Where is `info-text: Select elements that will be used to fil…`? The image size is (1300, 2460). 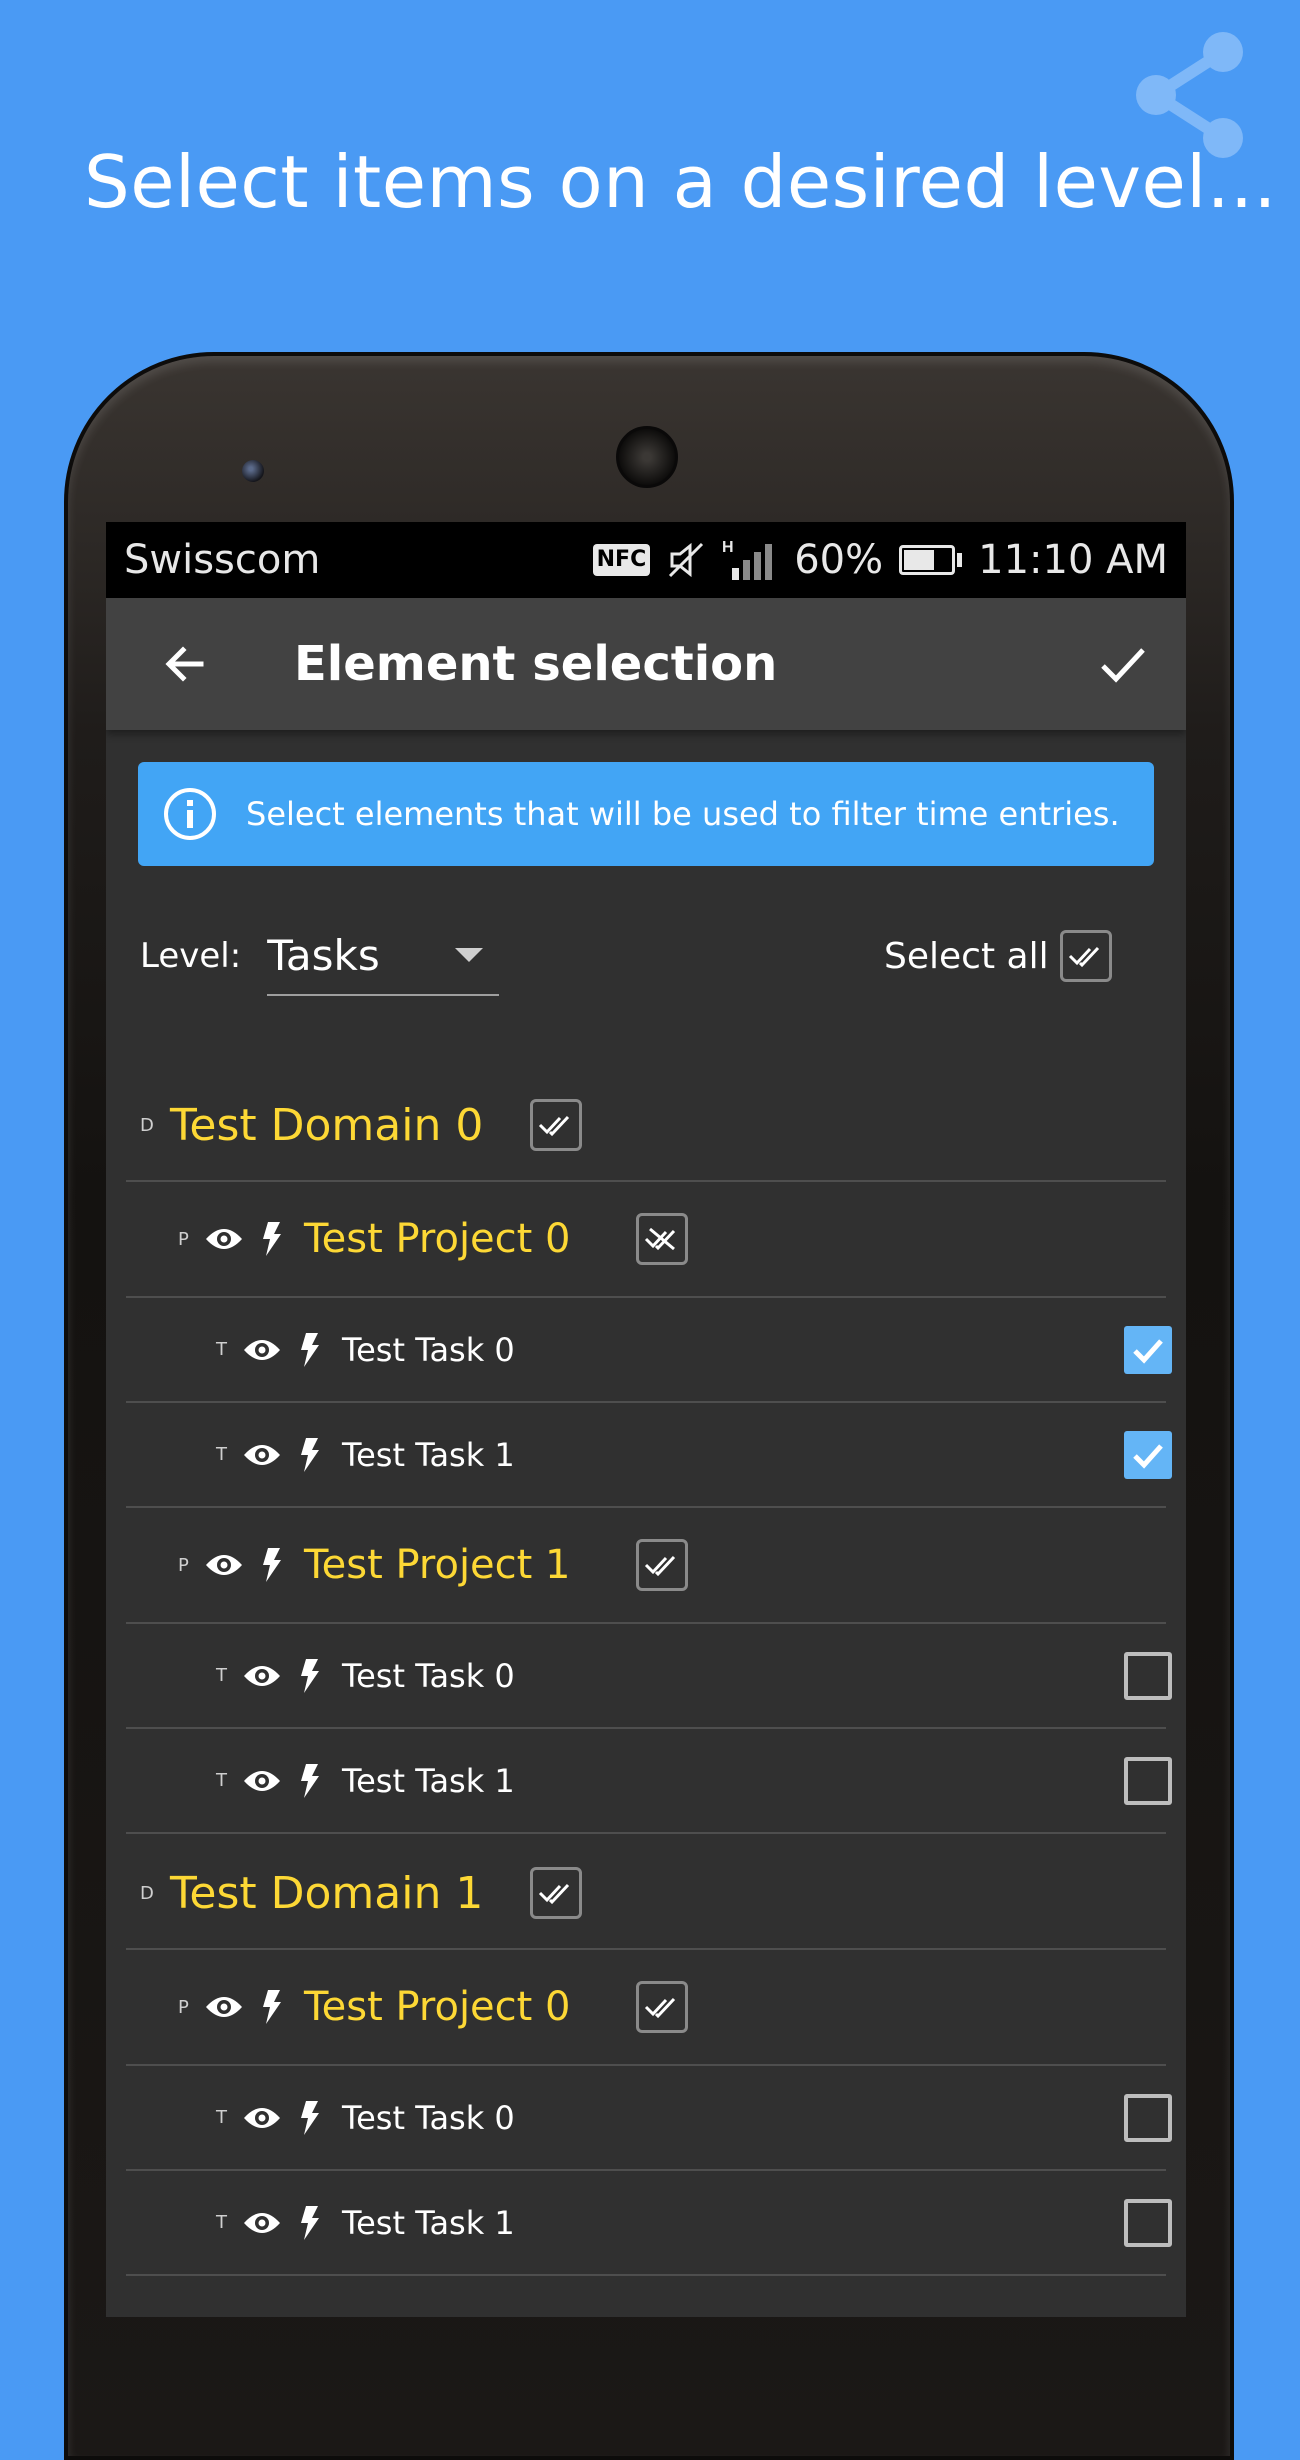 info-text: Select elements that will be used to fil… is located at coordinates (683, 814).